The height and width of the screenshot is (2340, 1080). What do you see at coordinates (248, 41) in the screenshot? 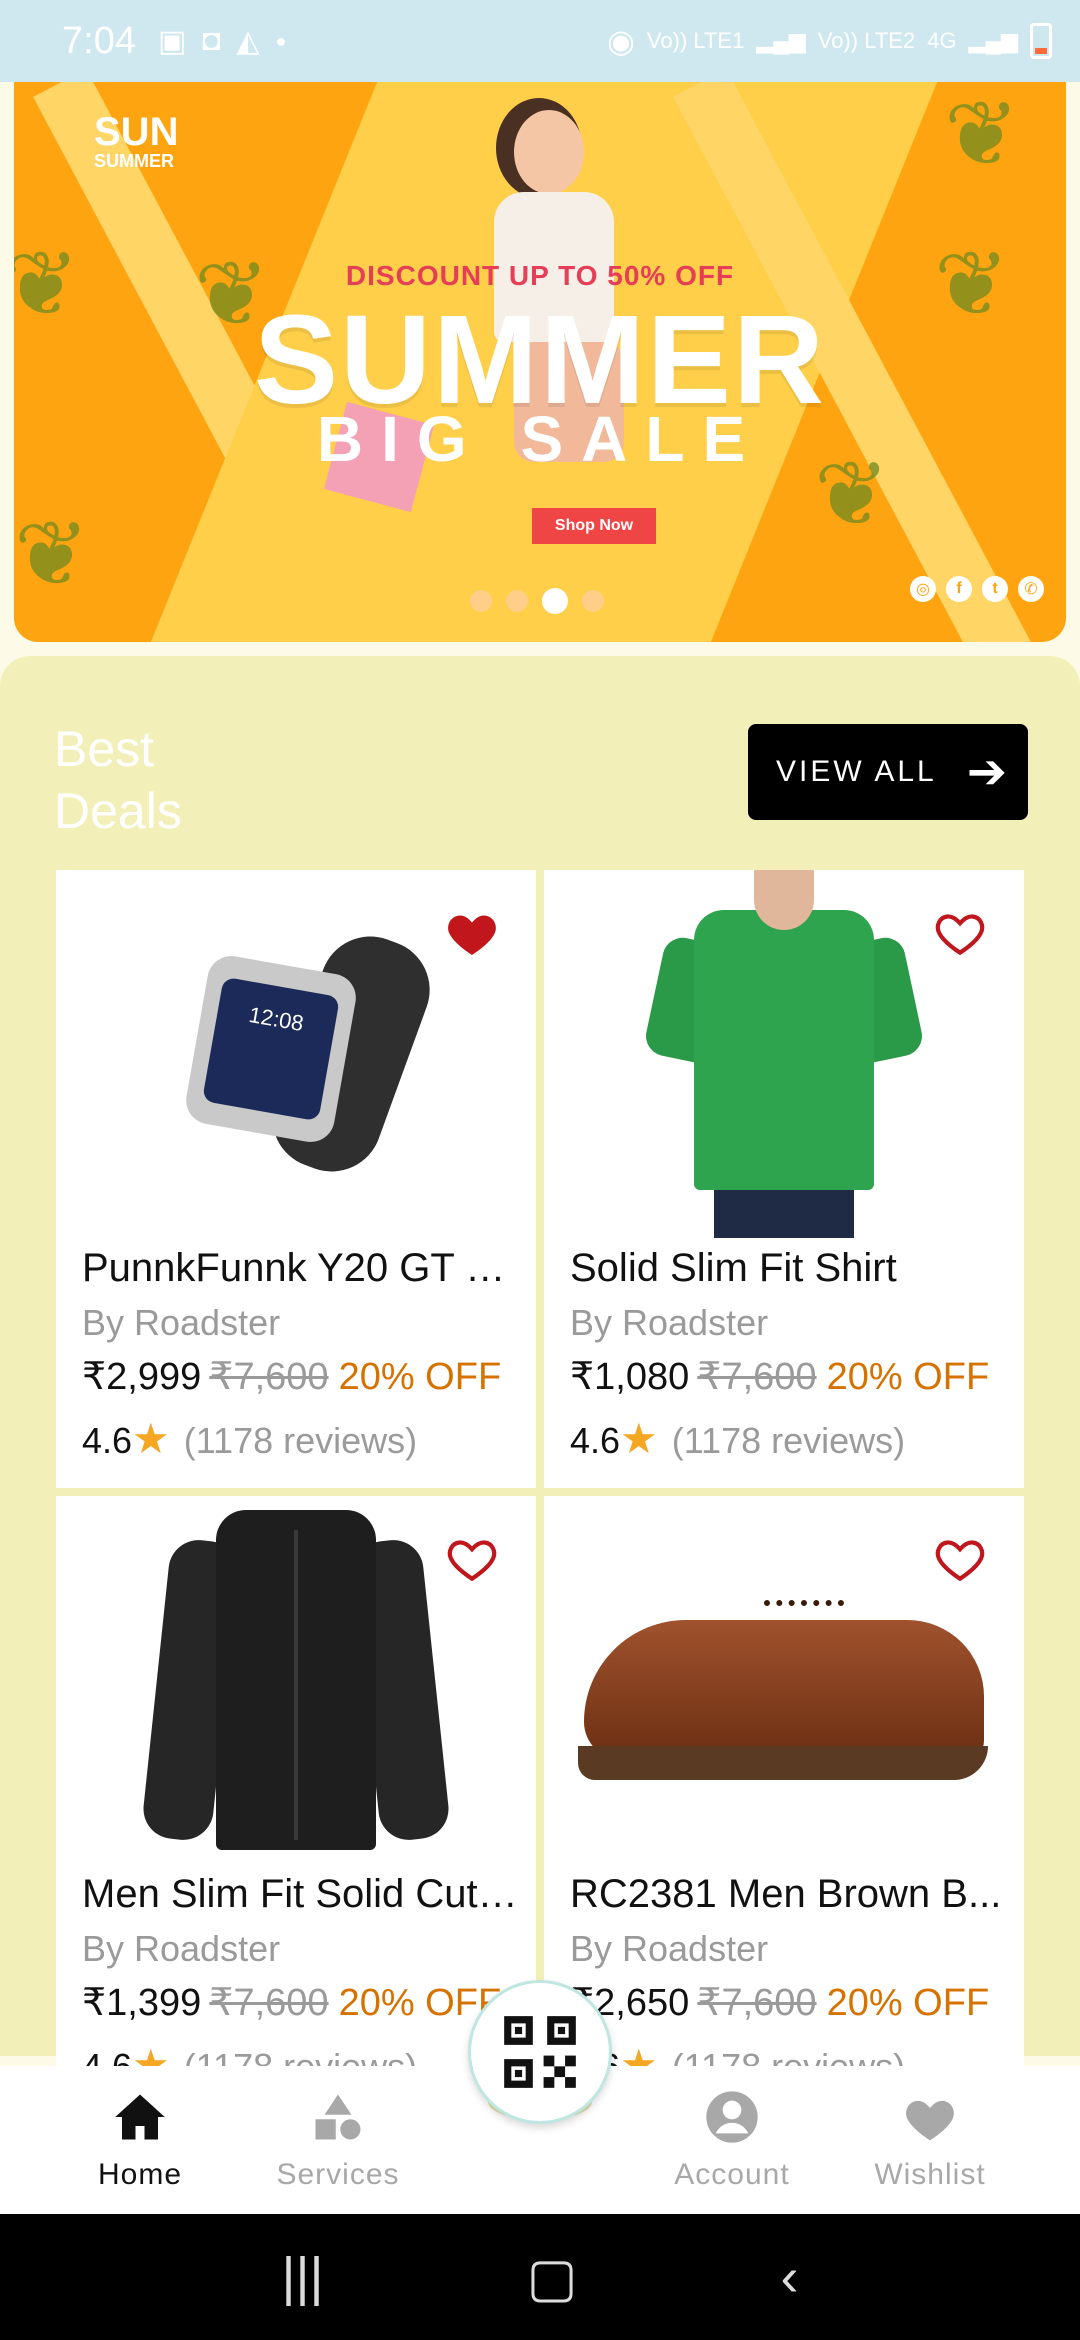
I see `app-icon: ◭` at bounding box center [248, 41].